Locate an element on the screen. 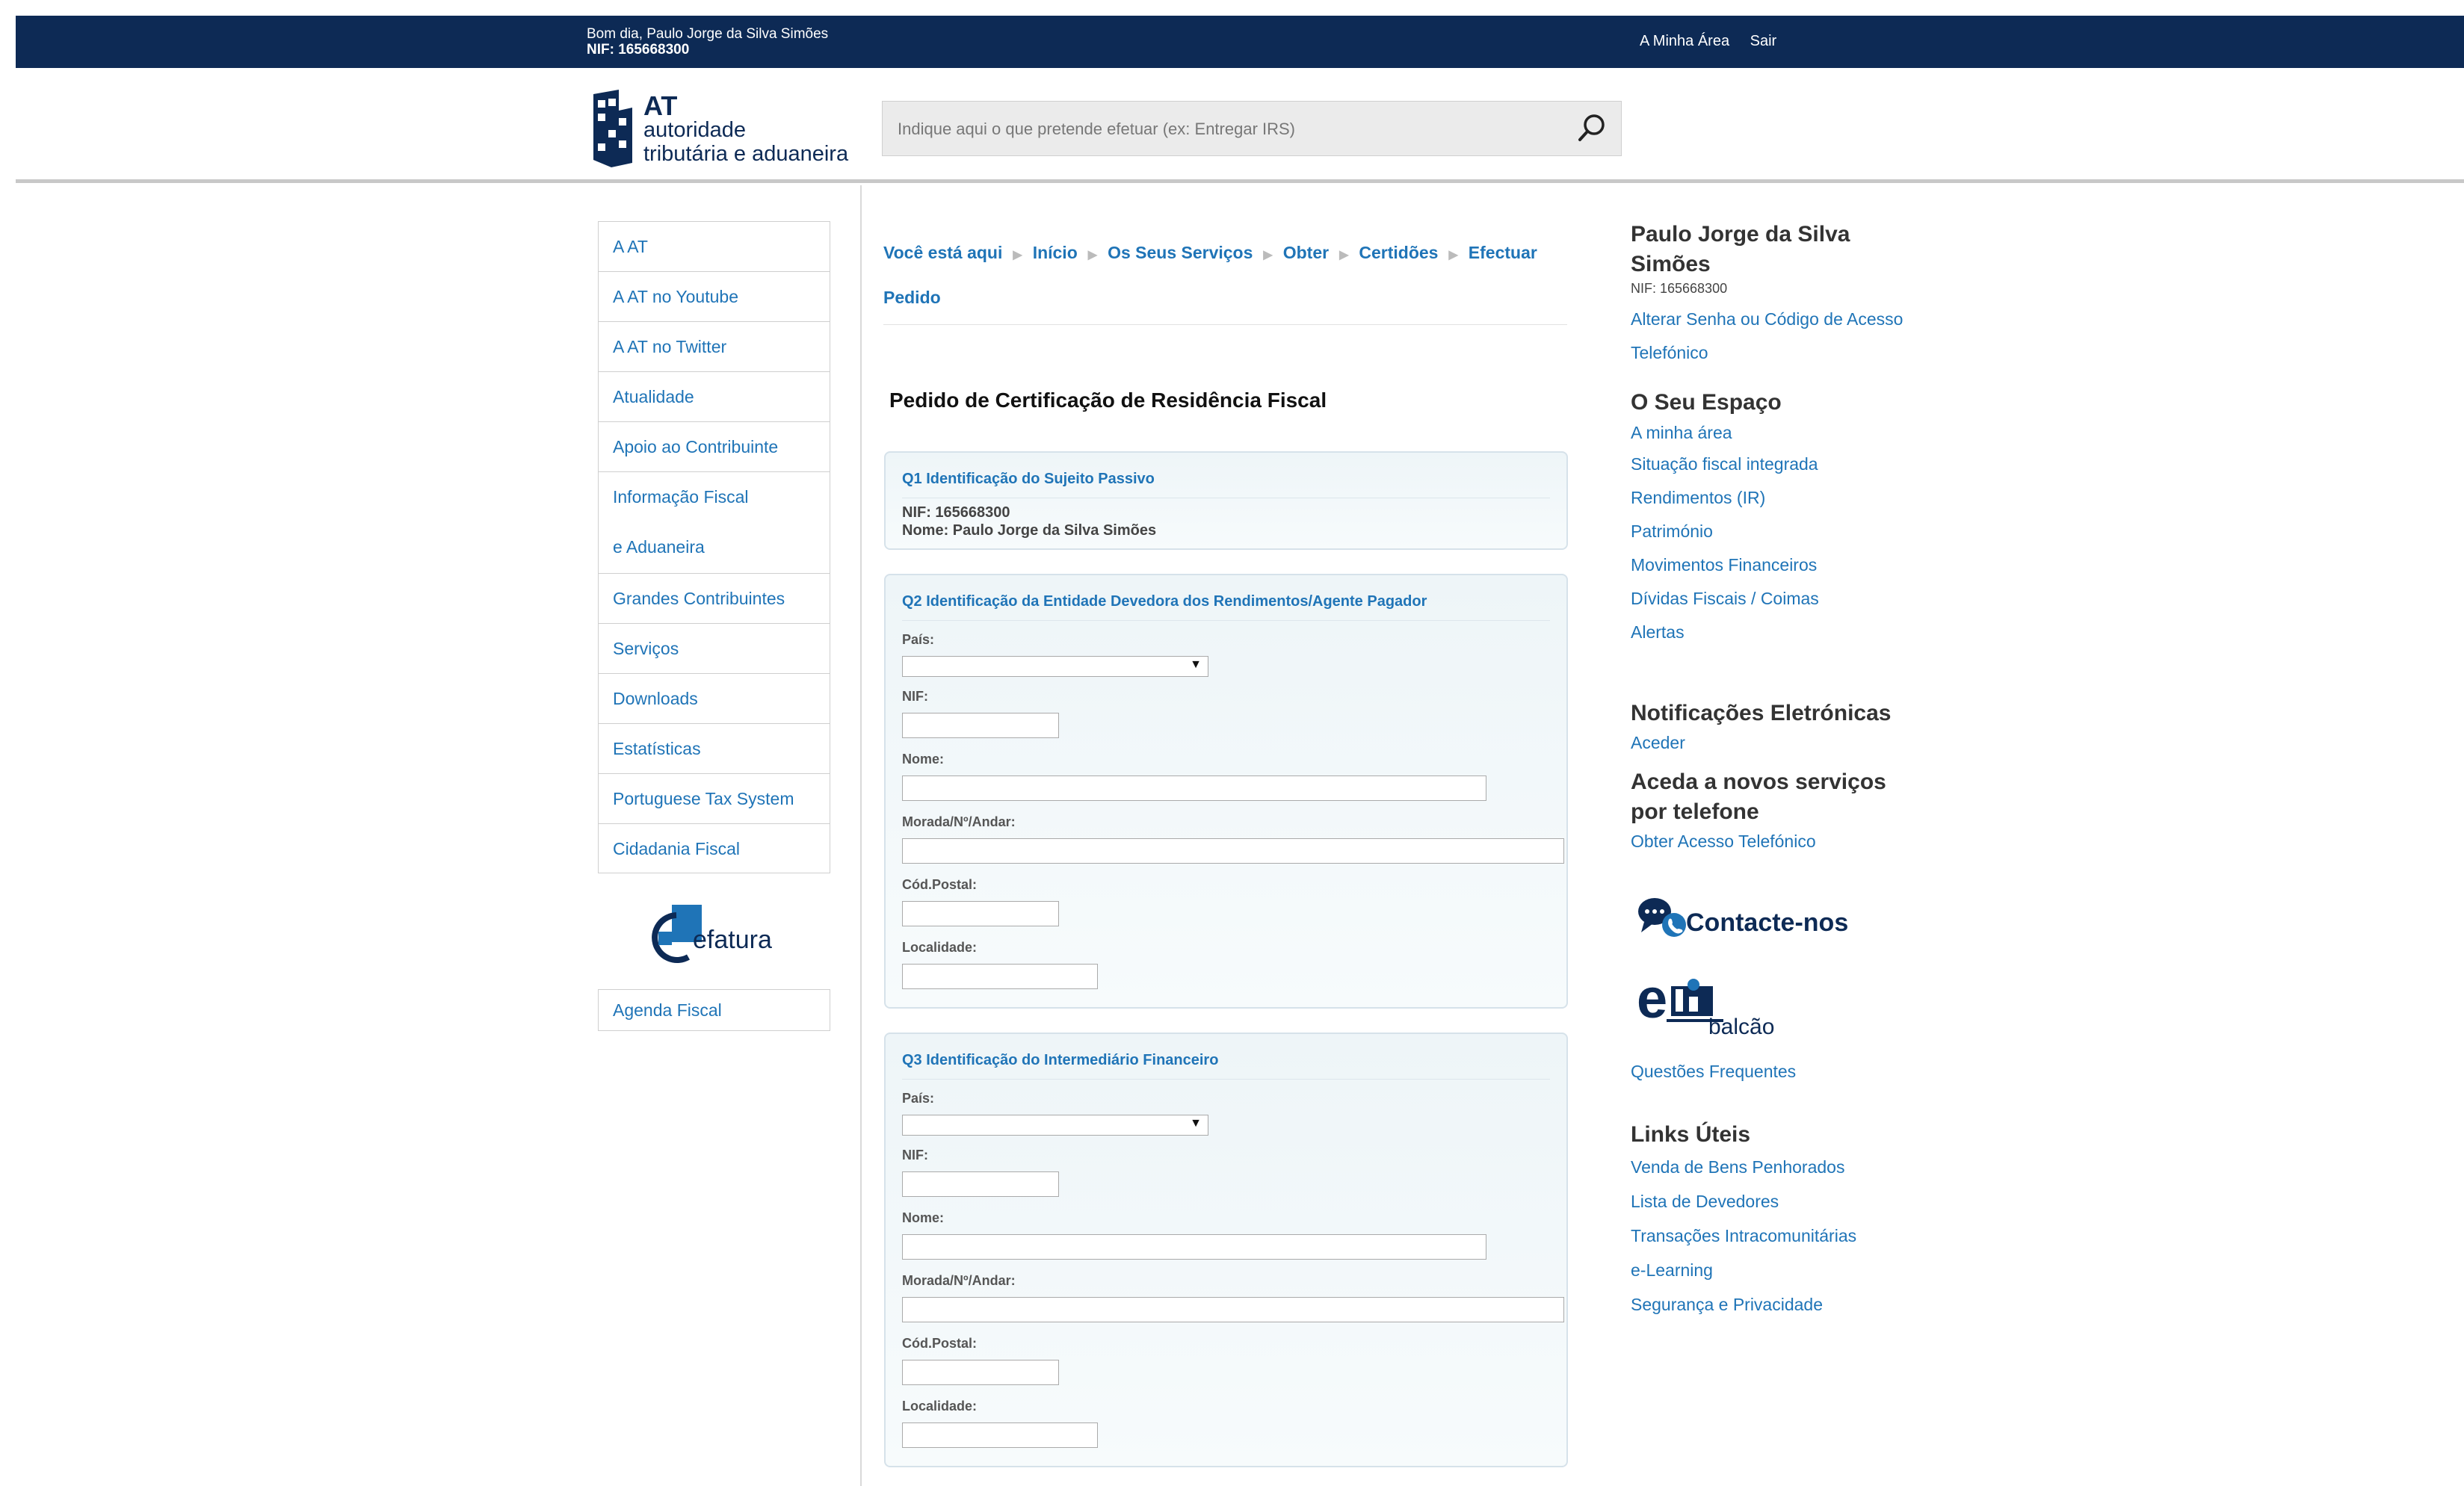 The width and height of the screenshot is (2464, 1486). chat-bubble-icon is located at coordinates (1662, 917).